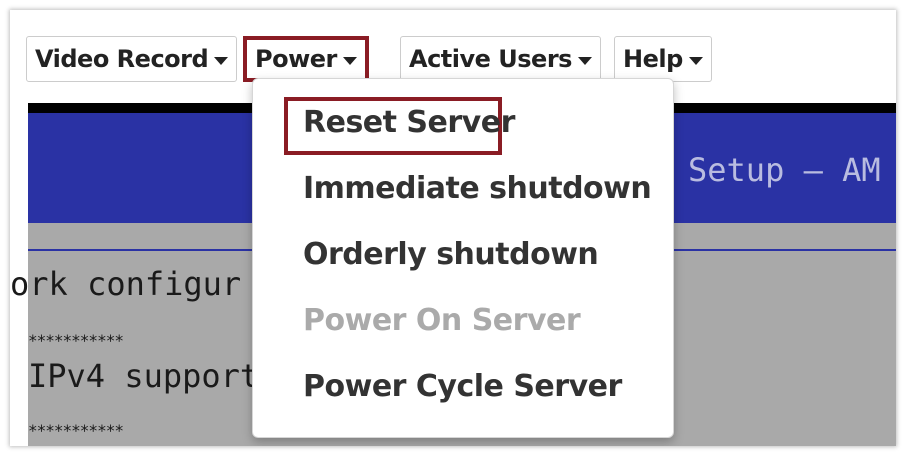 This screenshot has height=454, width=903. I want to click on menu-item-power-on-server: Power On Server, so click(442, 320).